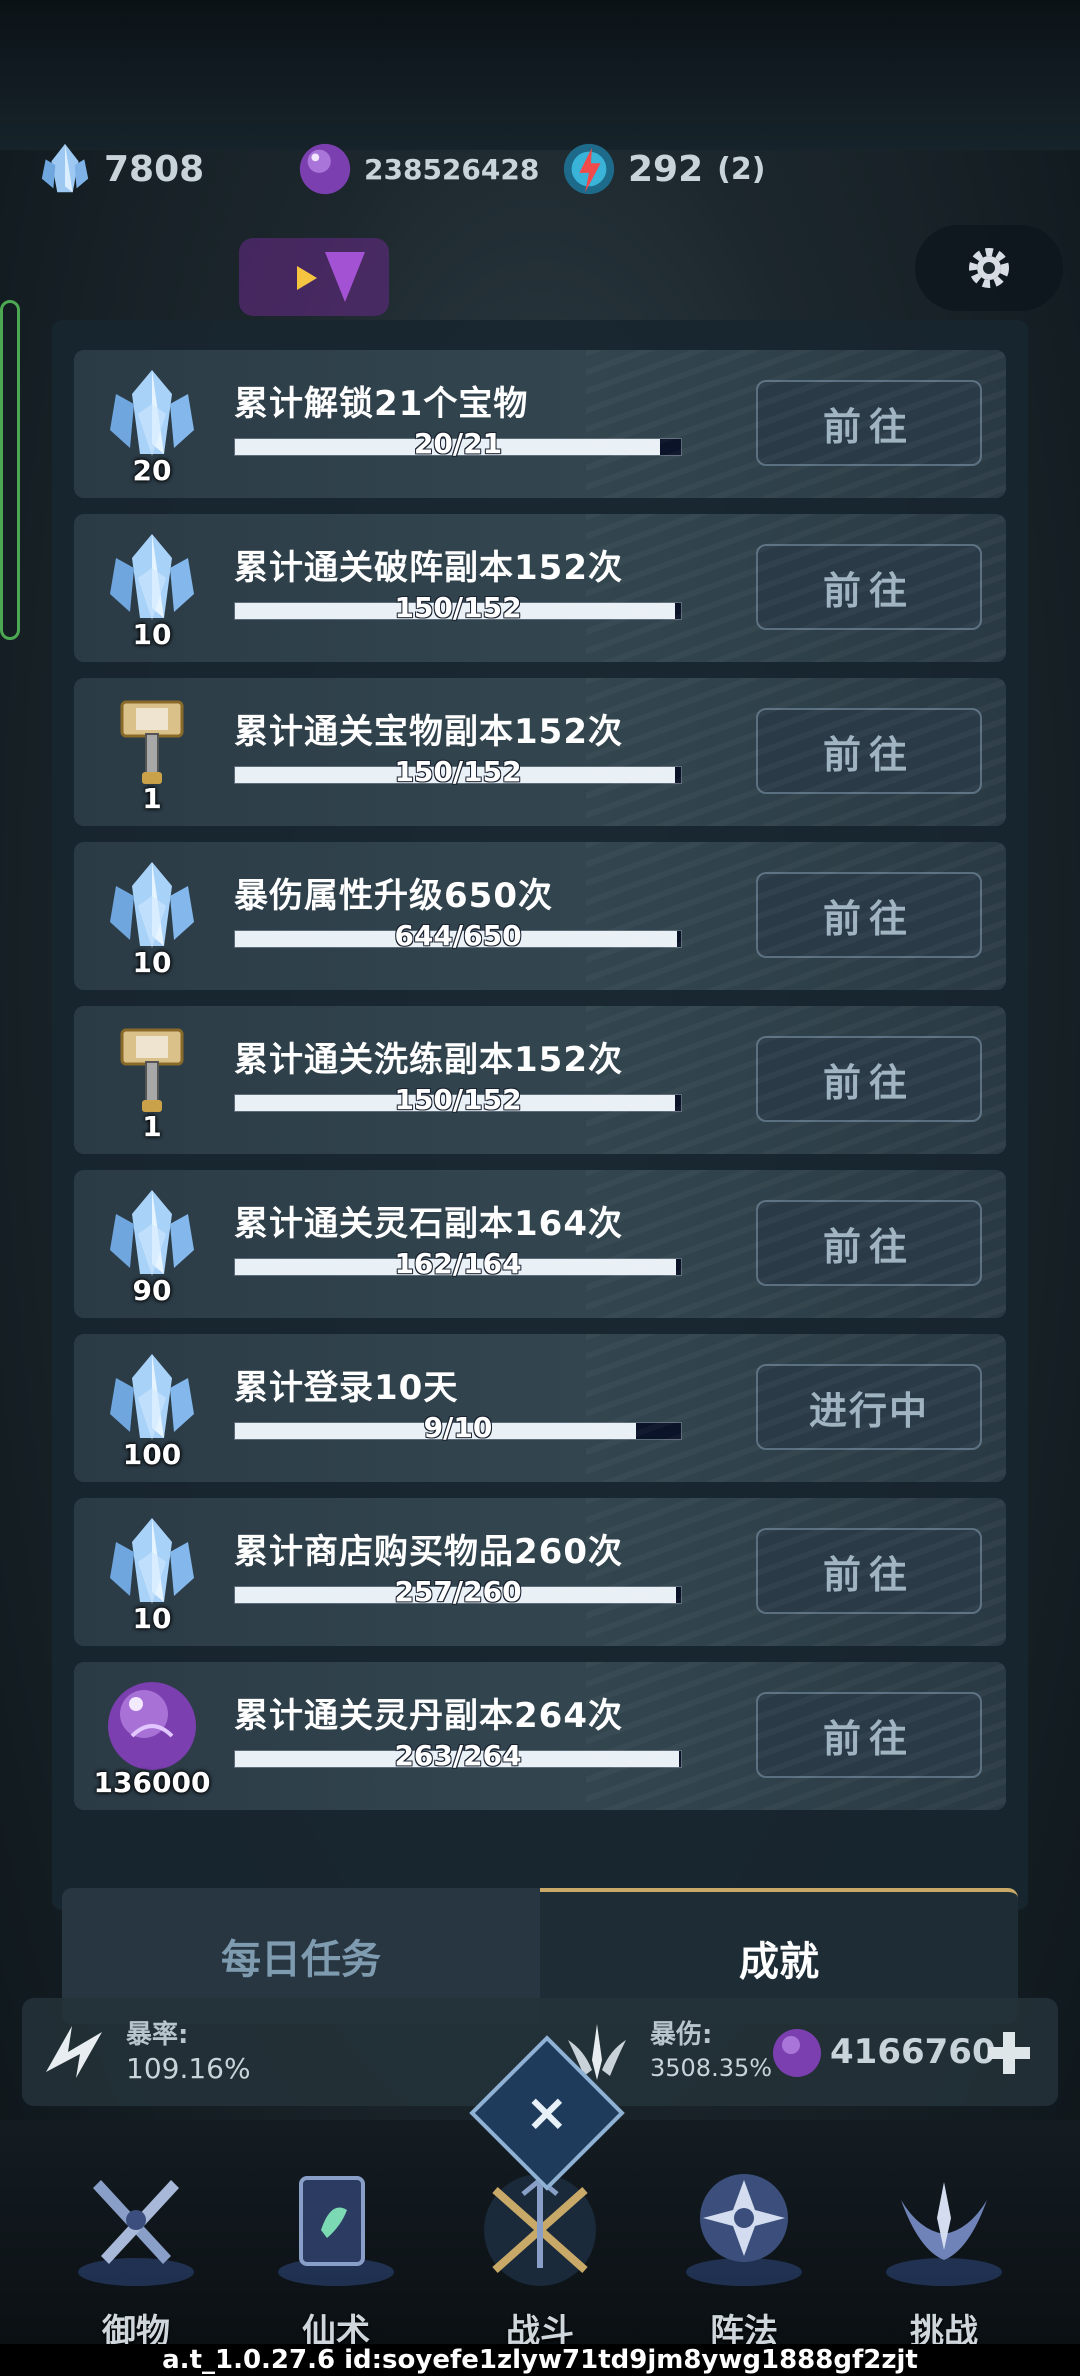 The height and width of the screenshot is (2376, 1080). What do you see at coordinates (152, 1782) in the screenshot?
I see `reward-count: 136000` at bounding box center [152, 1782].